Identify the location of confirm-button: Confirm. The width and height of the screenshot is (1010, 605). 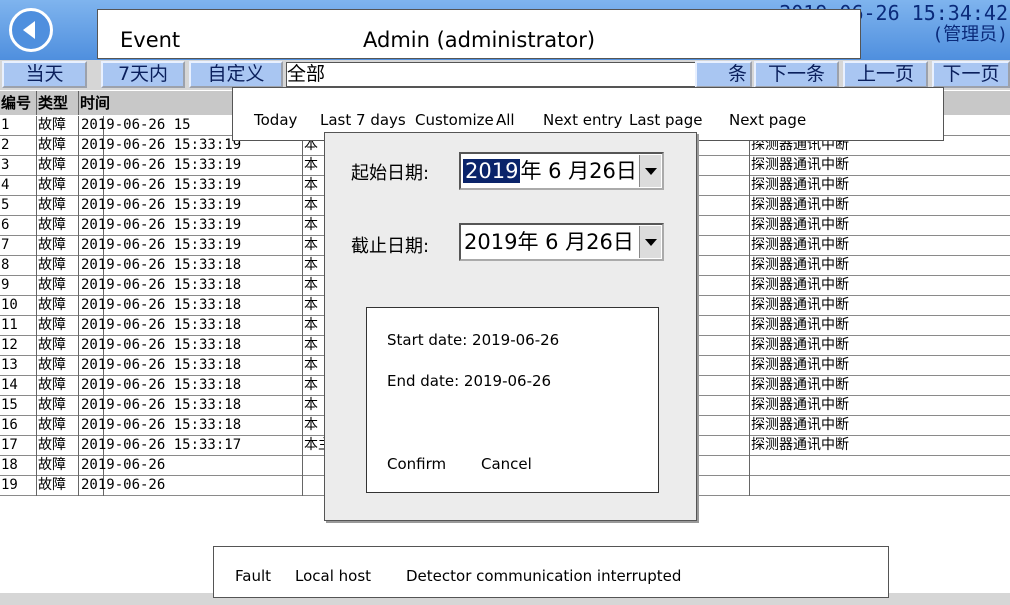
(416, 464).